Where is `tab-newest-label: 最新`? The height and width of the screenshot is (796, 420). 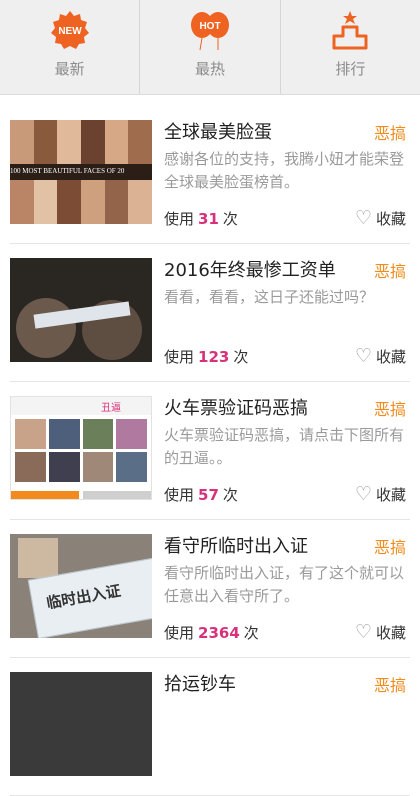 tab-newest-label: 最新 is located at coordinates (69, 69).